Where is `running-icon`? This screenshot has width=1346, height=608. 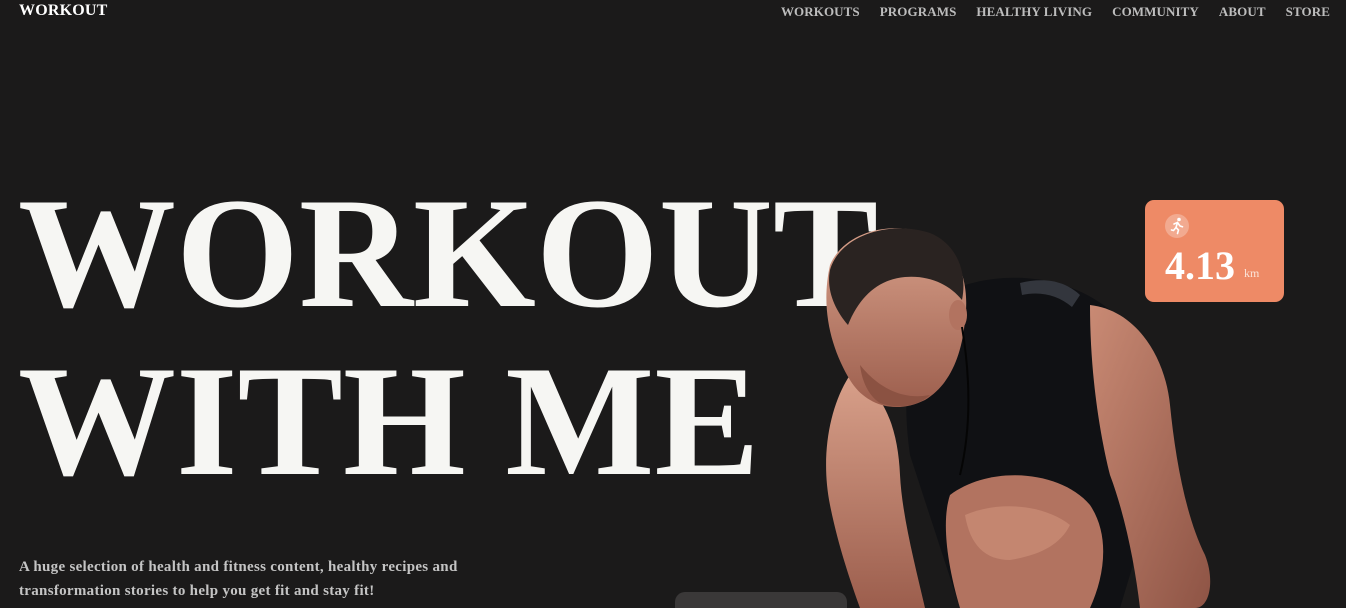 running-icon is located at coordinates (1177, 226).